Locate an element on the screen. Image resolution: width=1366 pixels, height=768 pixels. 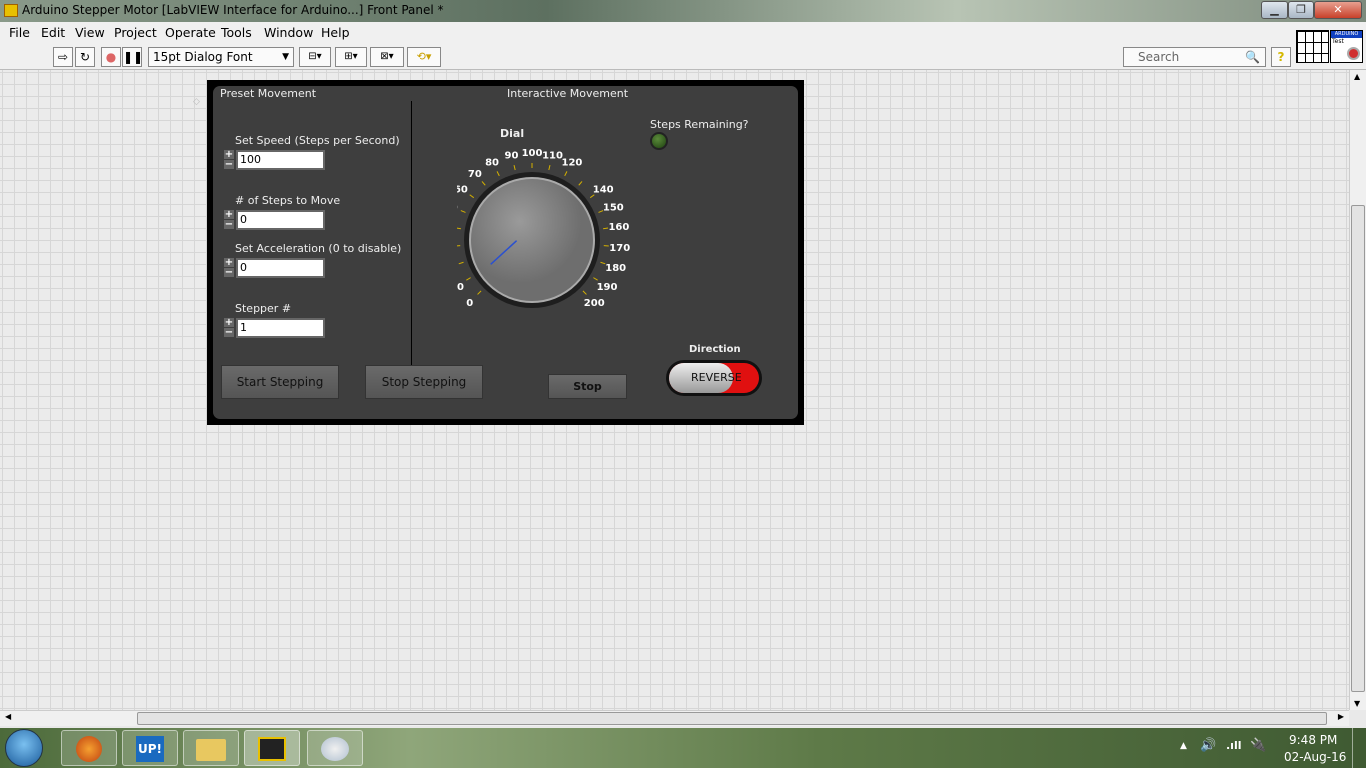
vertical-scrollbar: ▲ ▼ is located at coordinates (1357, 390).